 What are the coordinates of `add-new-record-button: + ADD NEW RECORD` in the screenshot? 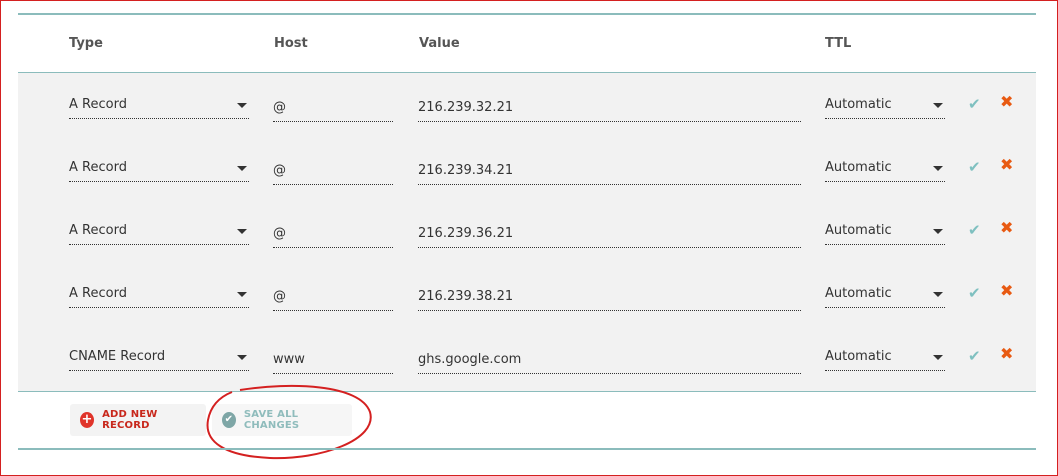 It's located at (138, 420).